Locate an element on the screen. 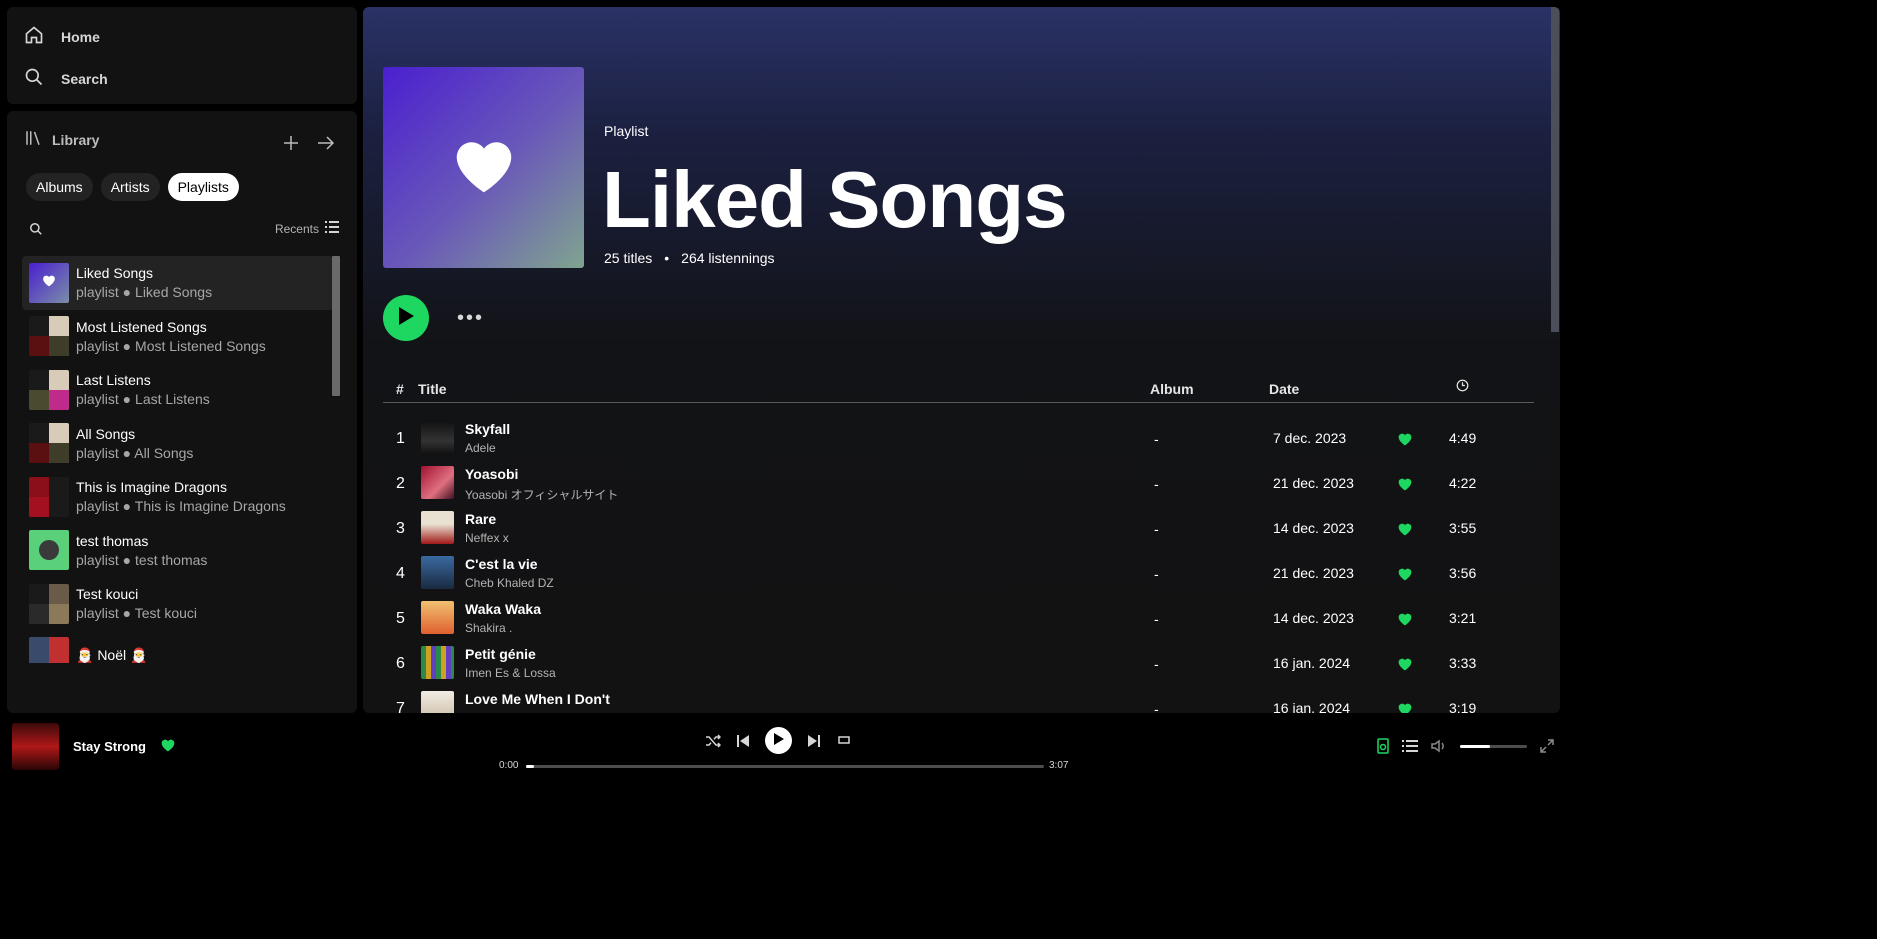 Image resolution: width=1877 pixels, height=939 pixels. sort-recents: Recents is located at coordinates (307, 228).